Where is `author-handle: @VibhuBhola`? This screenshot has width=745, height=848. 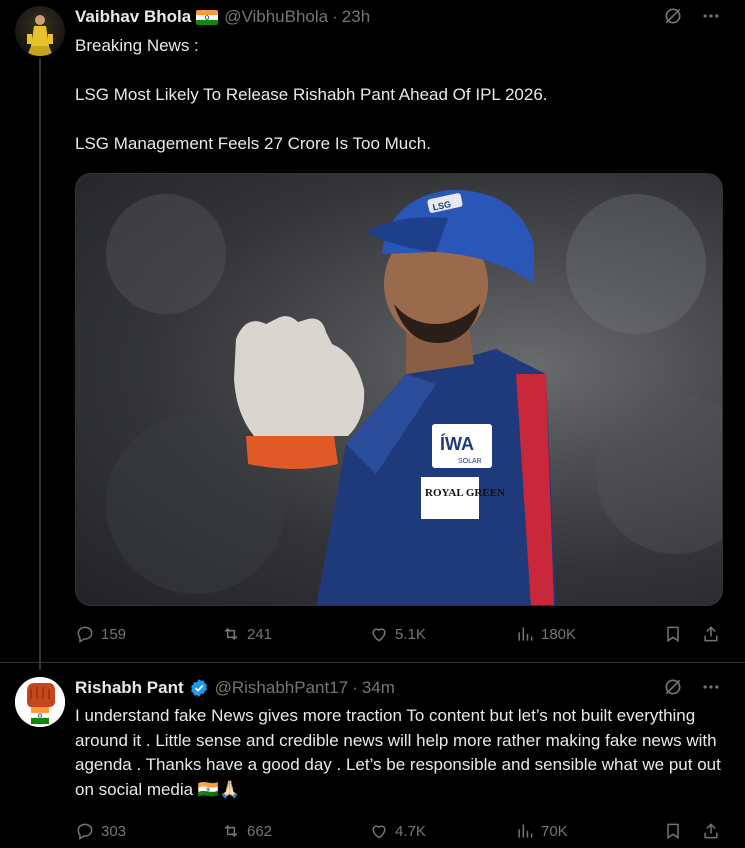 author-handle: @VibhuBhola is located at coordinates (276, 17).